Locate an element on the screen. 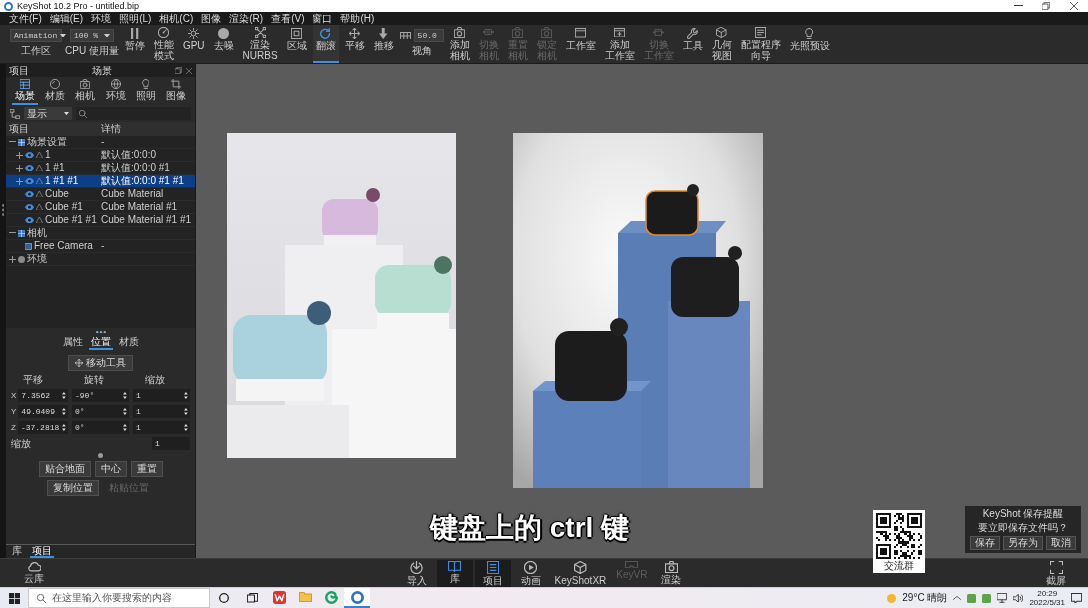  panel-tab: 库 is located at coordinates (17, 551).